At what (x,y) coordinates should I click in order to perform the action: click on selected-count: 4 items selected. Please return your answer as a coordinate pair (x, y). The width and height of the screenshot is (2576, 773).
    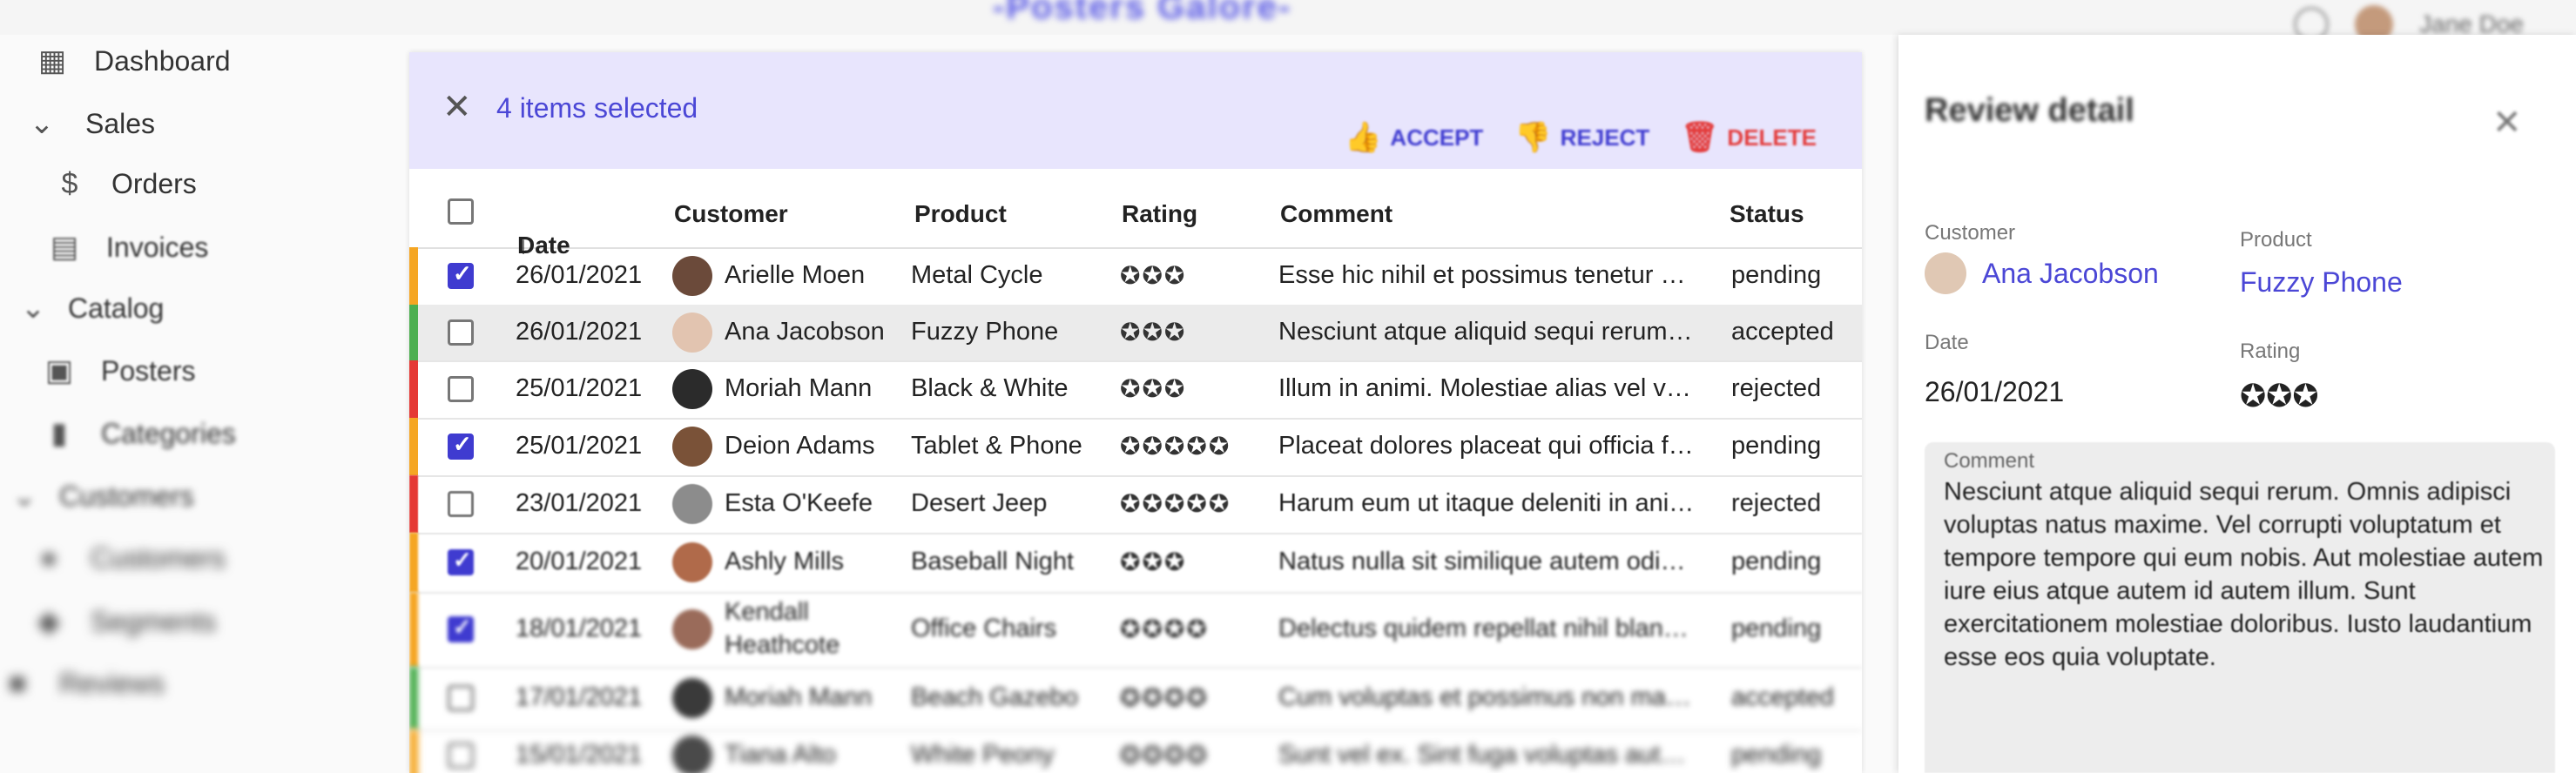
    Looking at the image, I should click on (597, 108).